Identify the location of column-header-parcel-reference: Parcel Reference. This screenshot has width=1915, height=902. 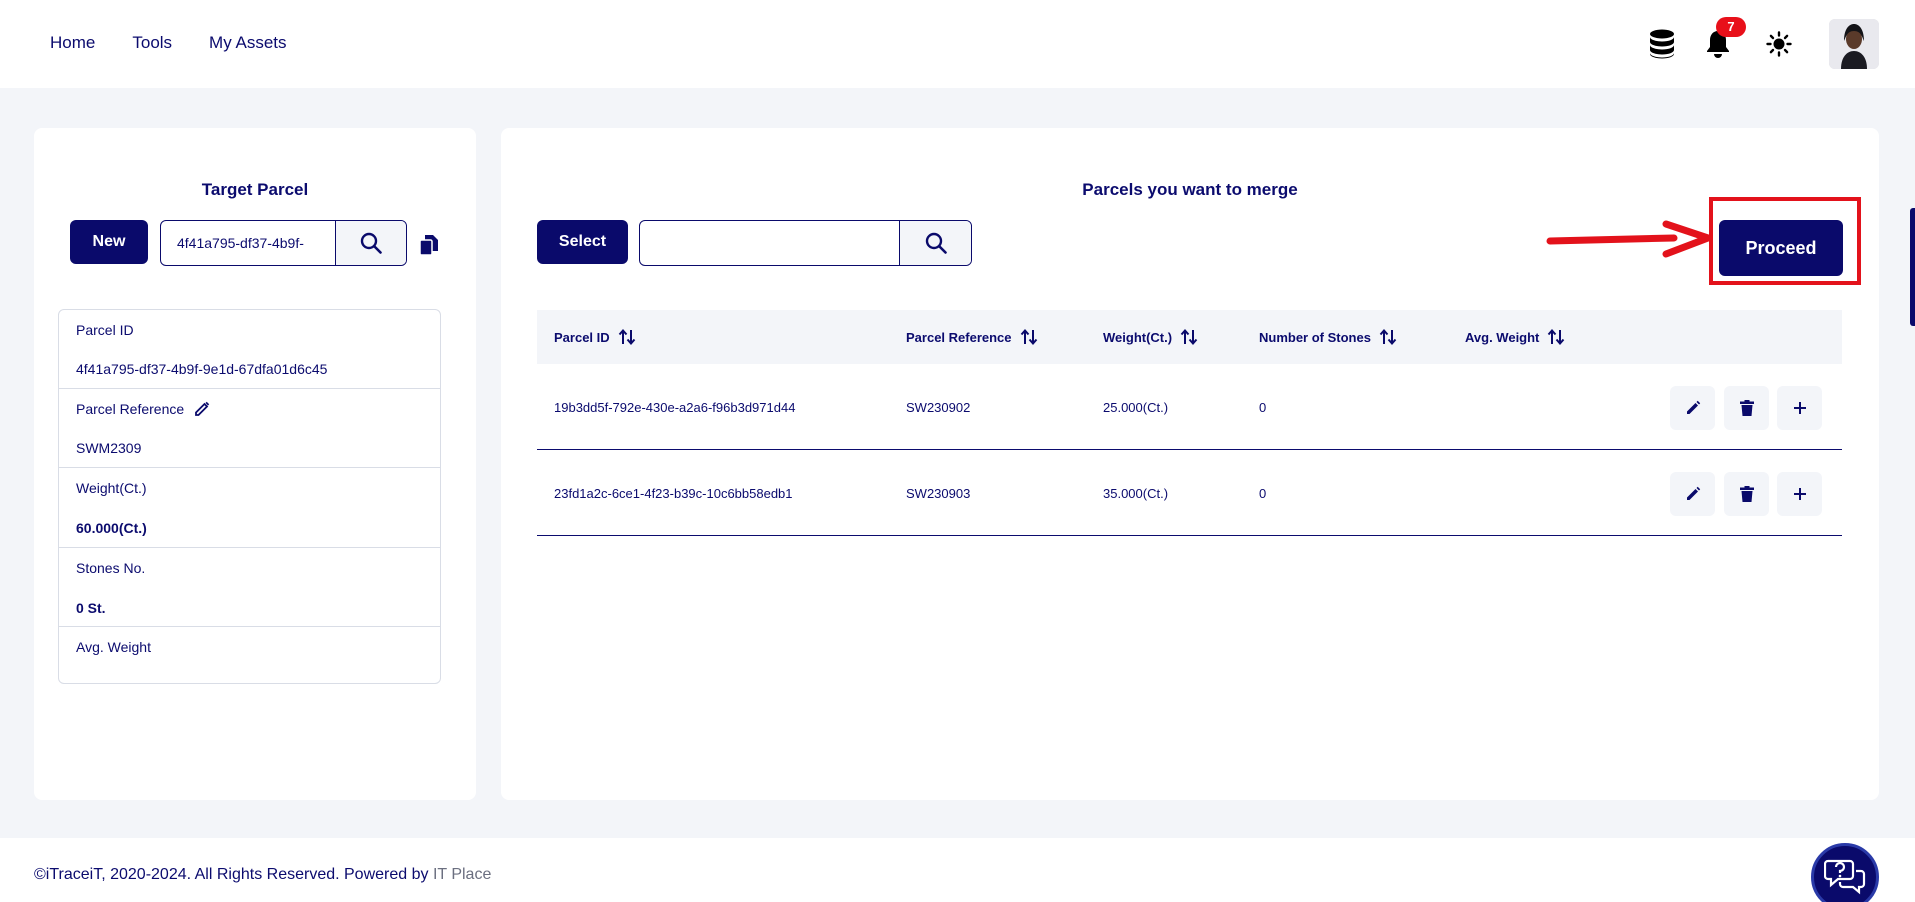
(972, 337).